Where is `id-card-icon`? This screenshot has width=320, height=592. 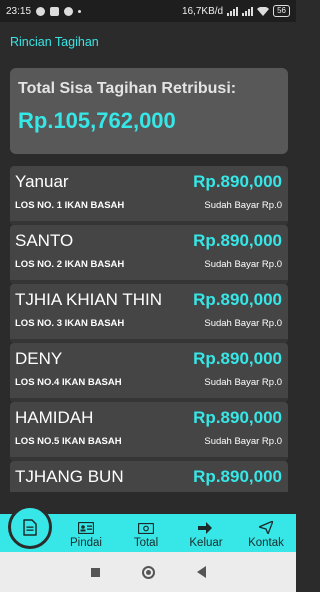
id-card-icon is located at coordinates (86, 528).